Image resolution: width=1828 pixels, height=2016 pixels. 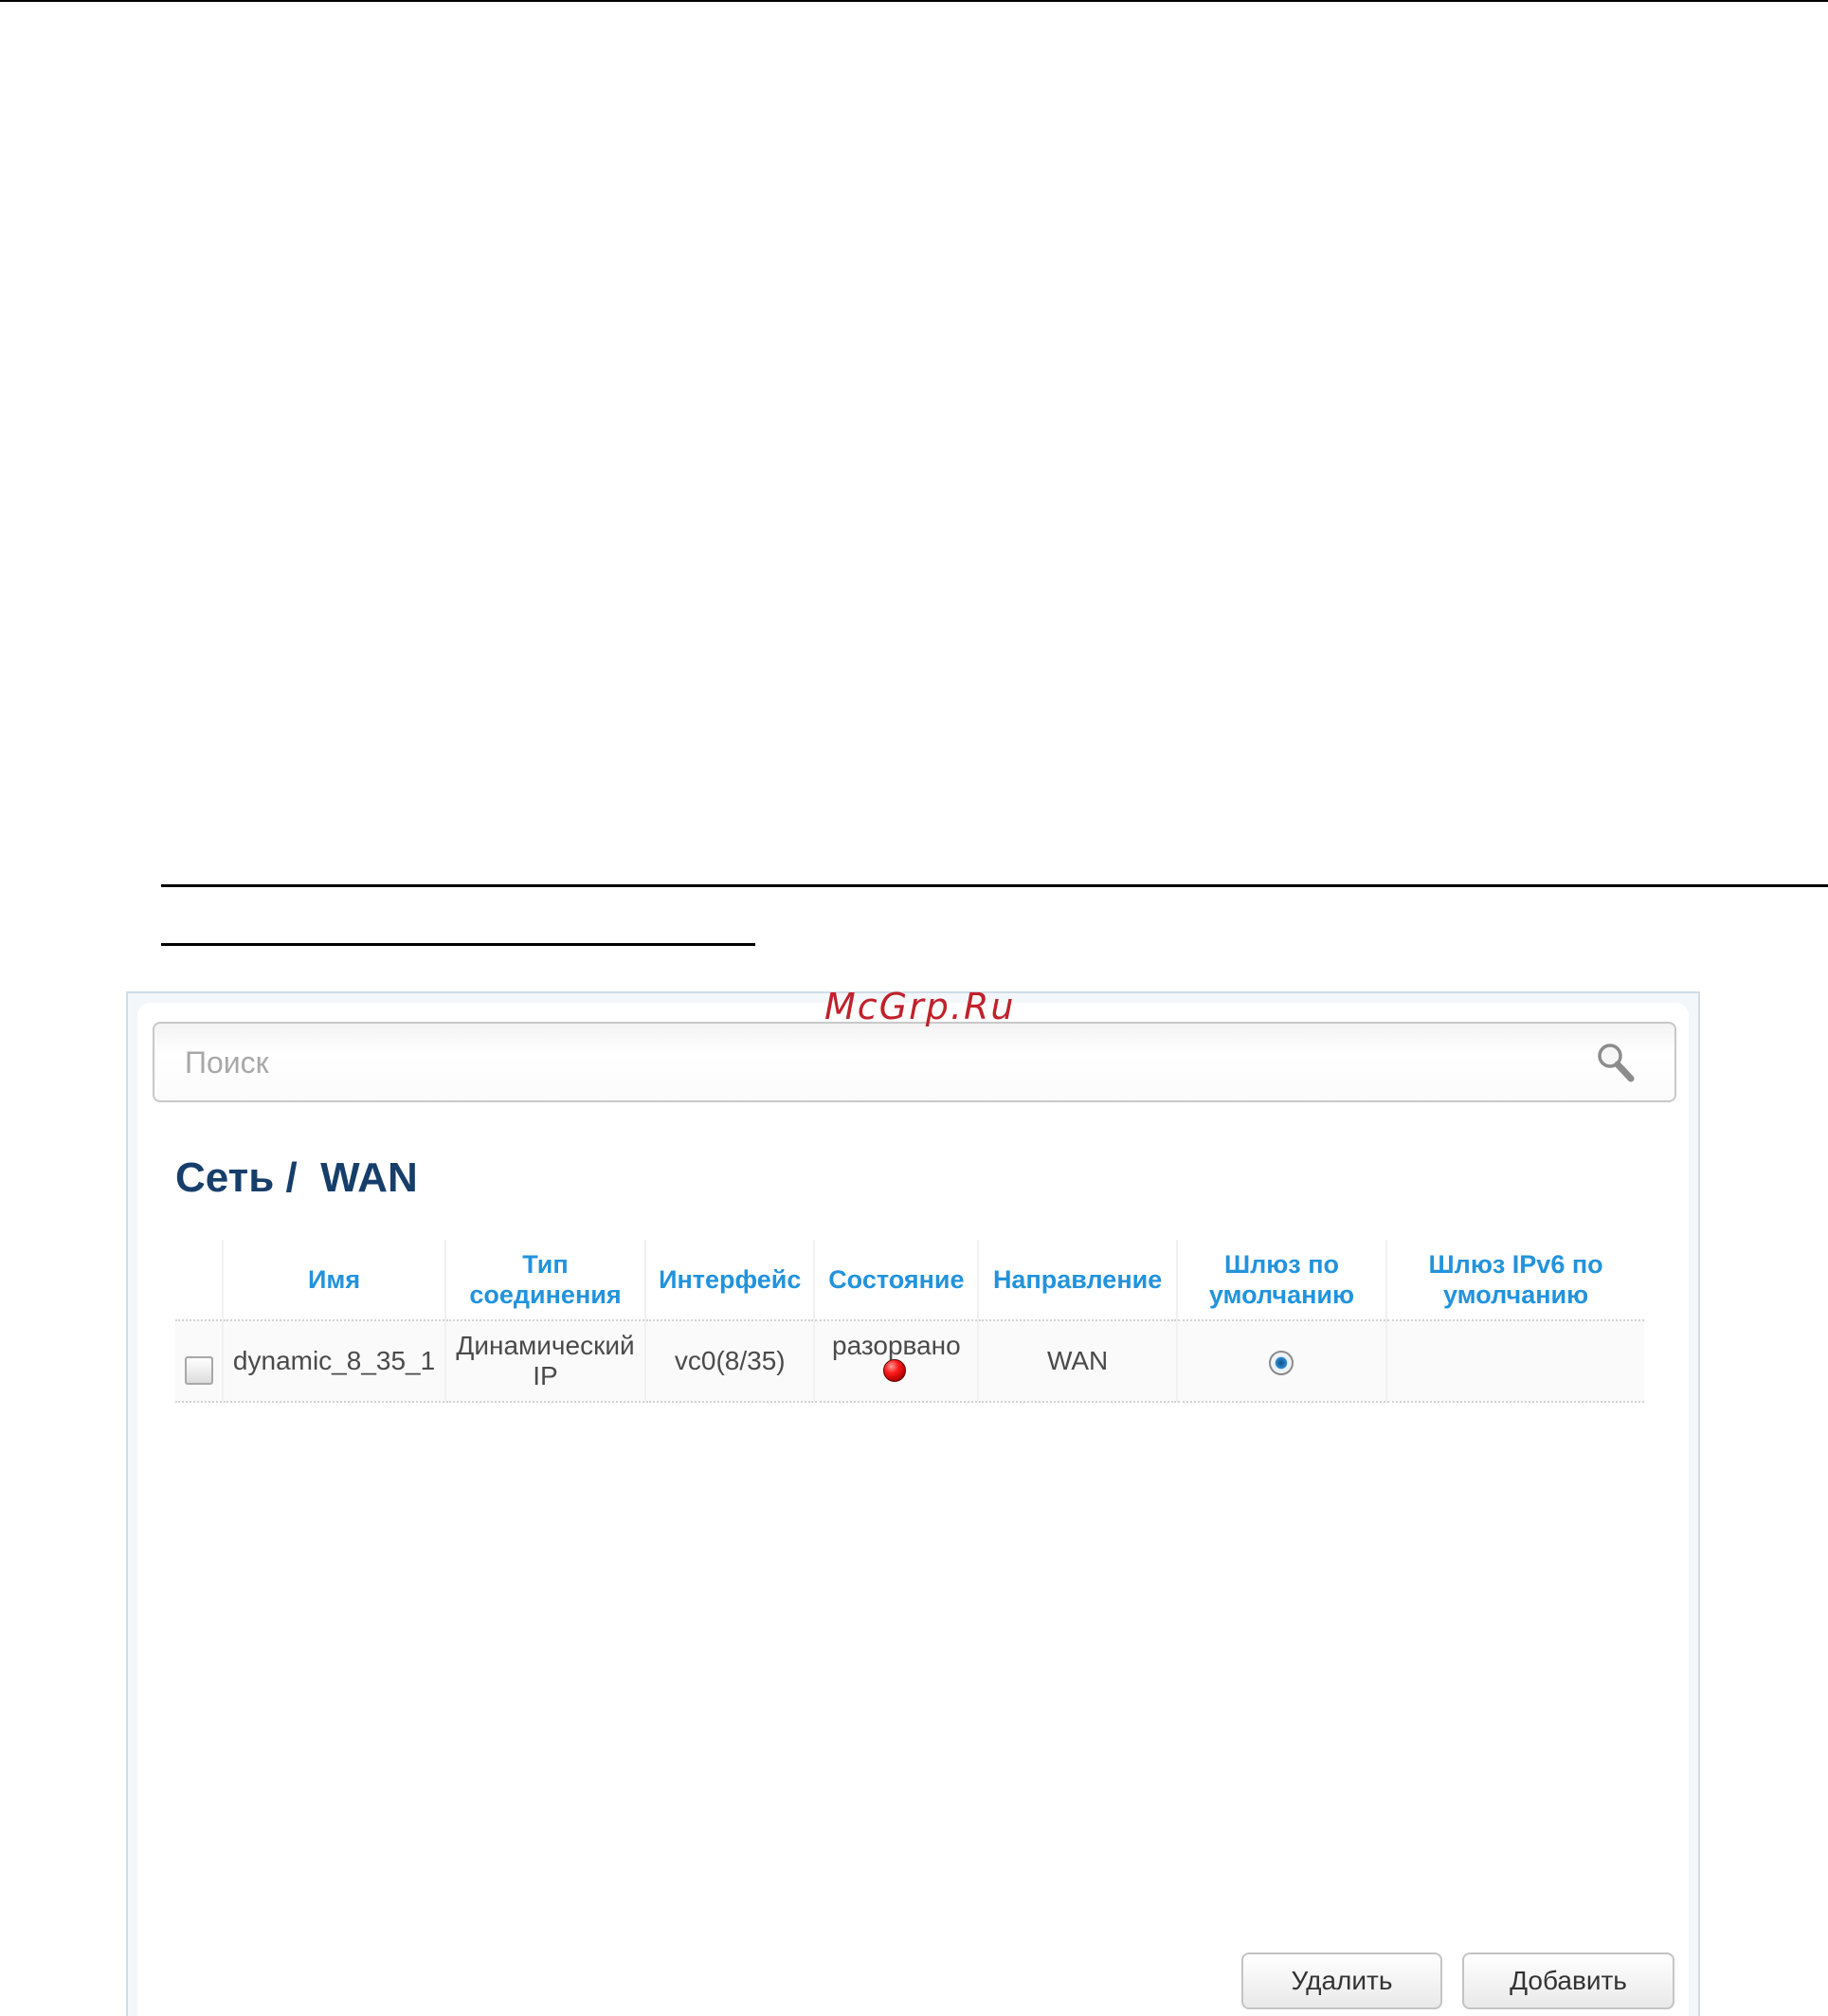 What do you see at coordinates (1568, 1980) in the screenshot?
I see `add-button: Добавить` at bounding box center [1568, 1980].